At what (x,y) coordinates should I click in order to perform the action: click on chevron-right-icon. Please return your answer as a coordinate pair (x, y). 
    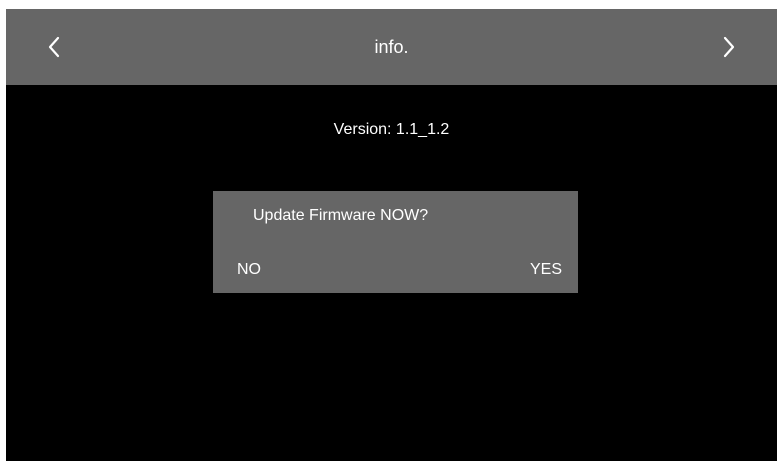
    Looking at the image, I should click on (729, 47).